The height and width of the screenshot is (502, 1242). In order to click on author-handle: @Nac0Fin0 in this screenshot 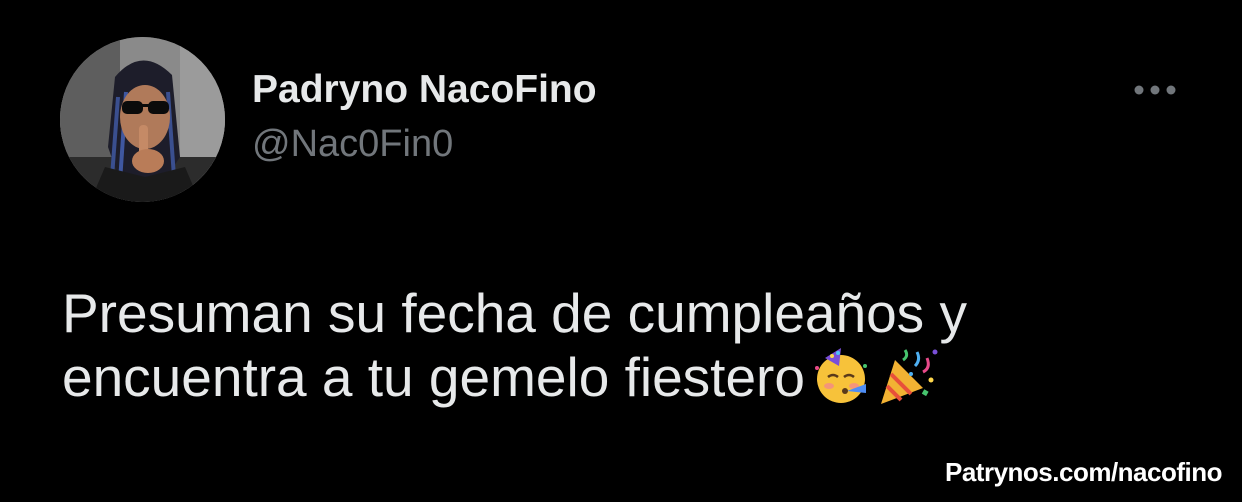, I will do `click(424, 144)`.